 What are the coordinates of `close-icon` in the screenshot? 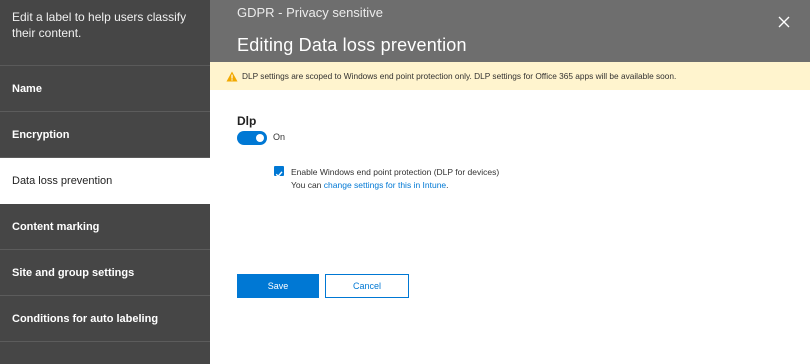 It's located at (784, 22).